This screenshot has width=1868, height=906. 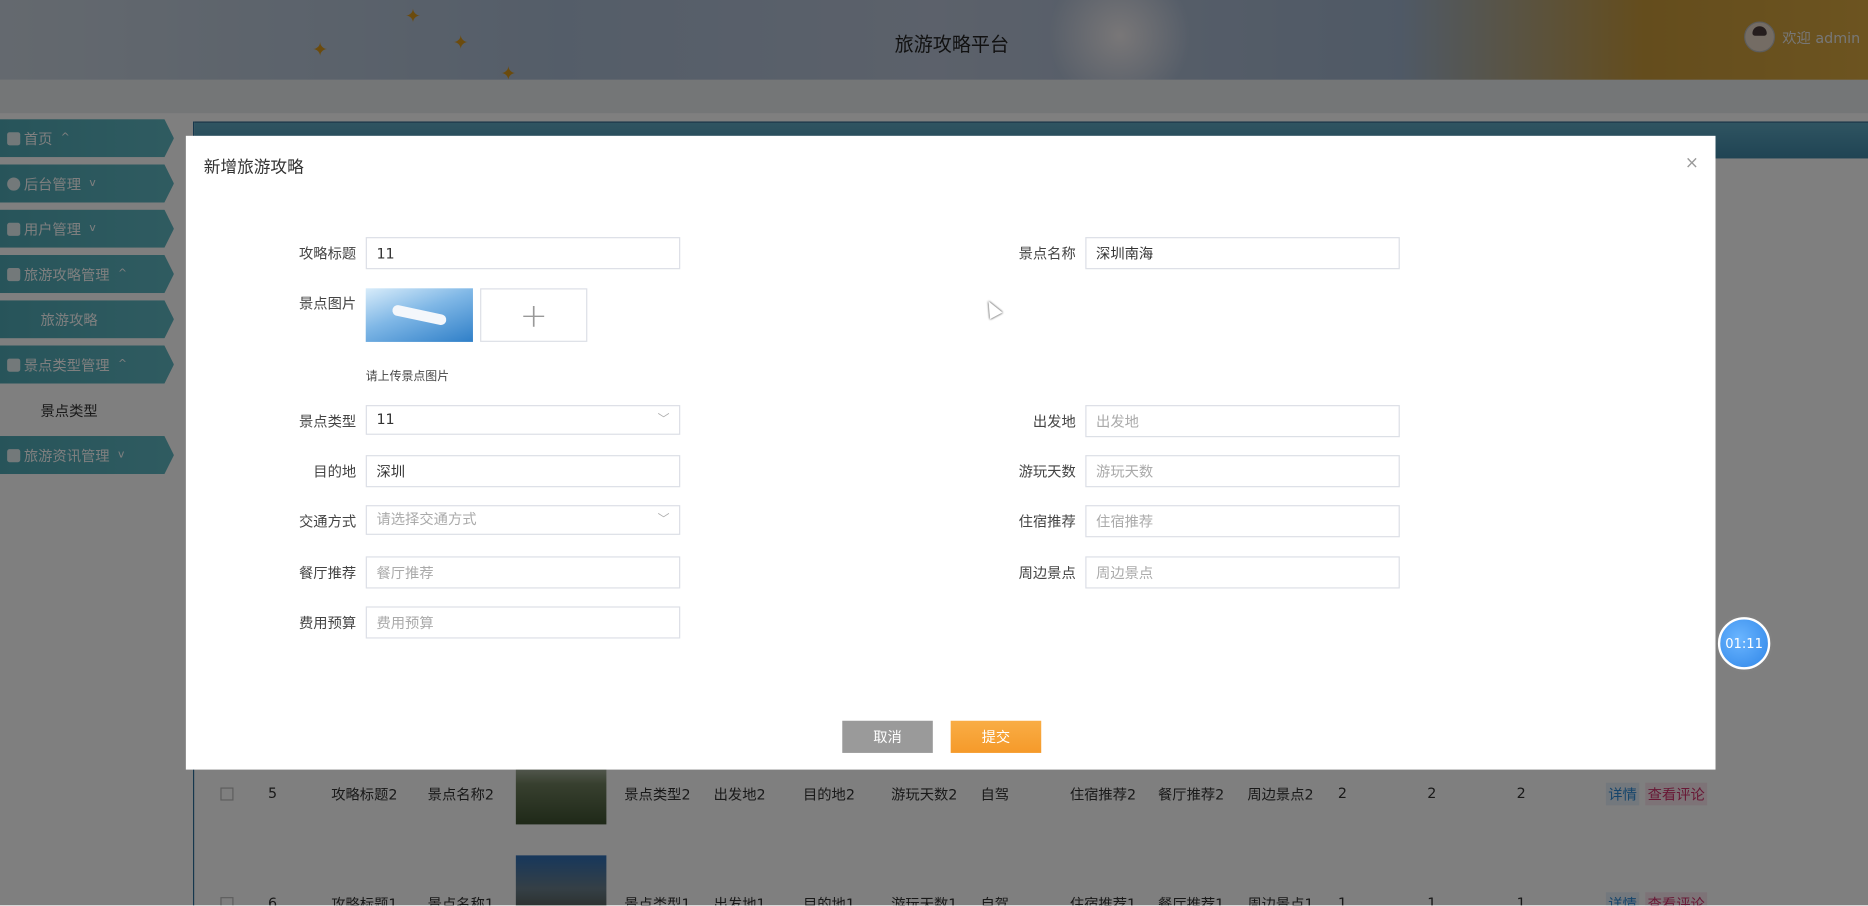 What do you see at coordinates (887, 736) in the screenshot?
I see `cancel-button: 取消` at bounding box center [887, 736].